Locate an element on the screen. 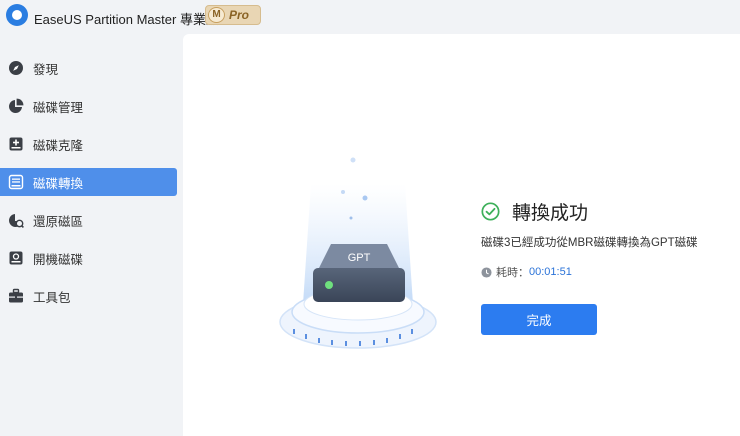 This screenshot has height=436, width=740. sidebar-item-toolbox: 工具包 is located at coordinates (88, 296).